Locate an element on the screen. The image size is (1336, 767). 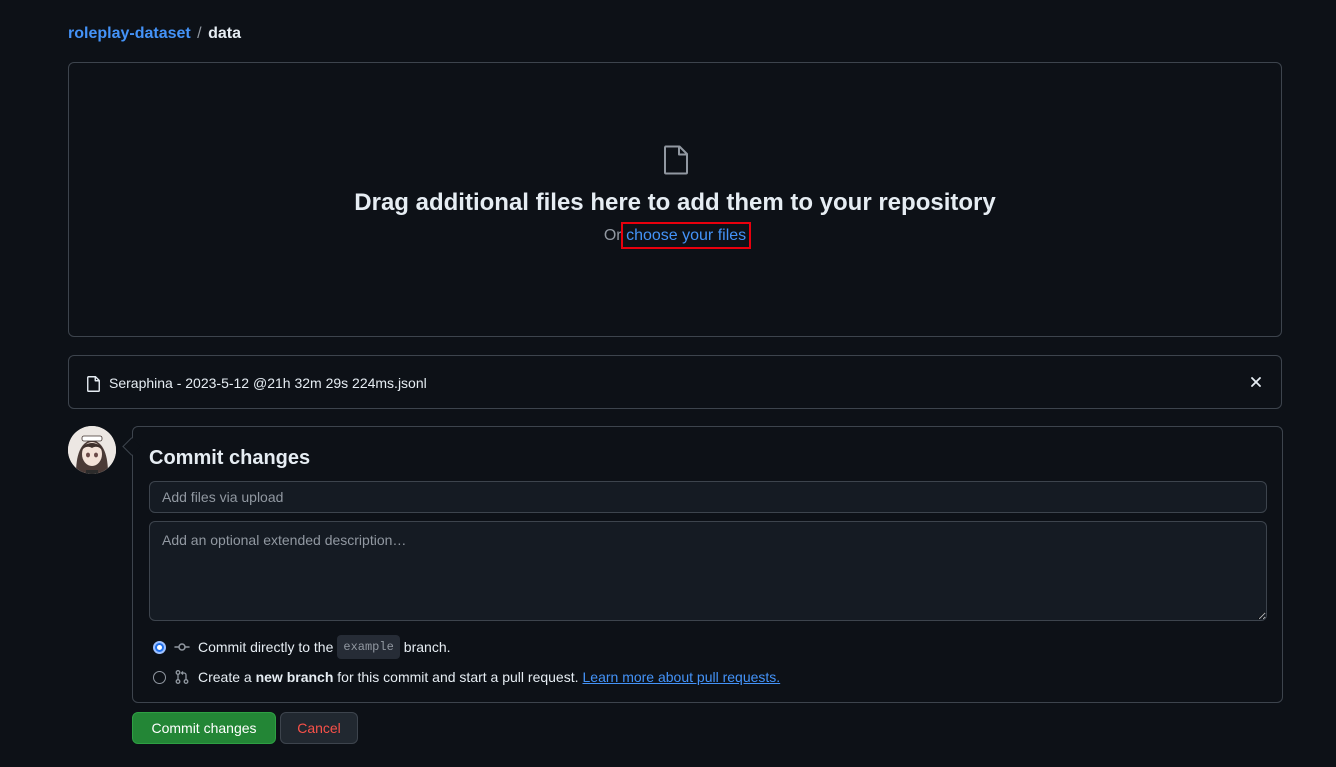
dropzone-prefix: Or is located at coordinates (612, 235).